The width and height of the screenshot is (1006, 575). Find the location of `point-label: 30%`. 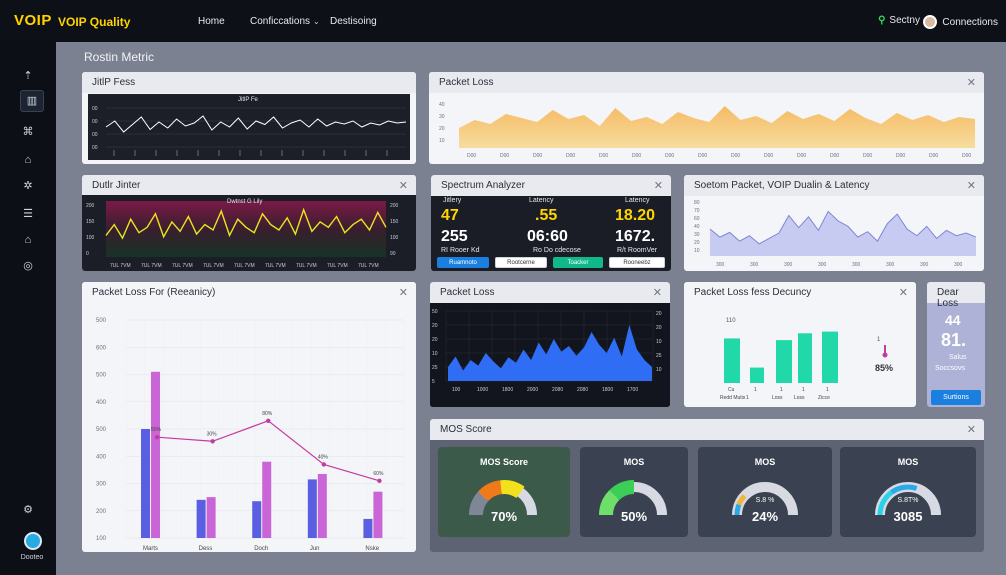

point-label: 30% is located at coordinates (212, 434).